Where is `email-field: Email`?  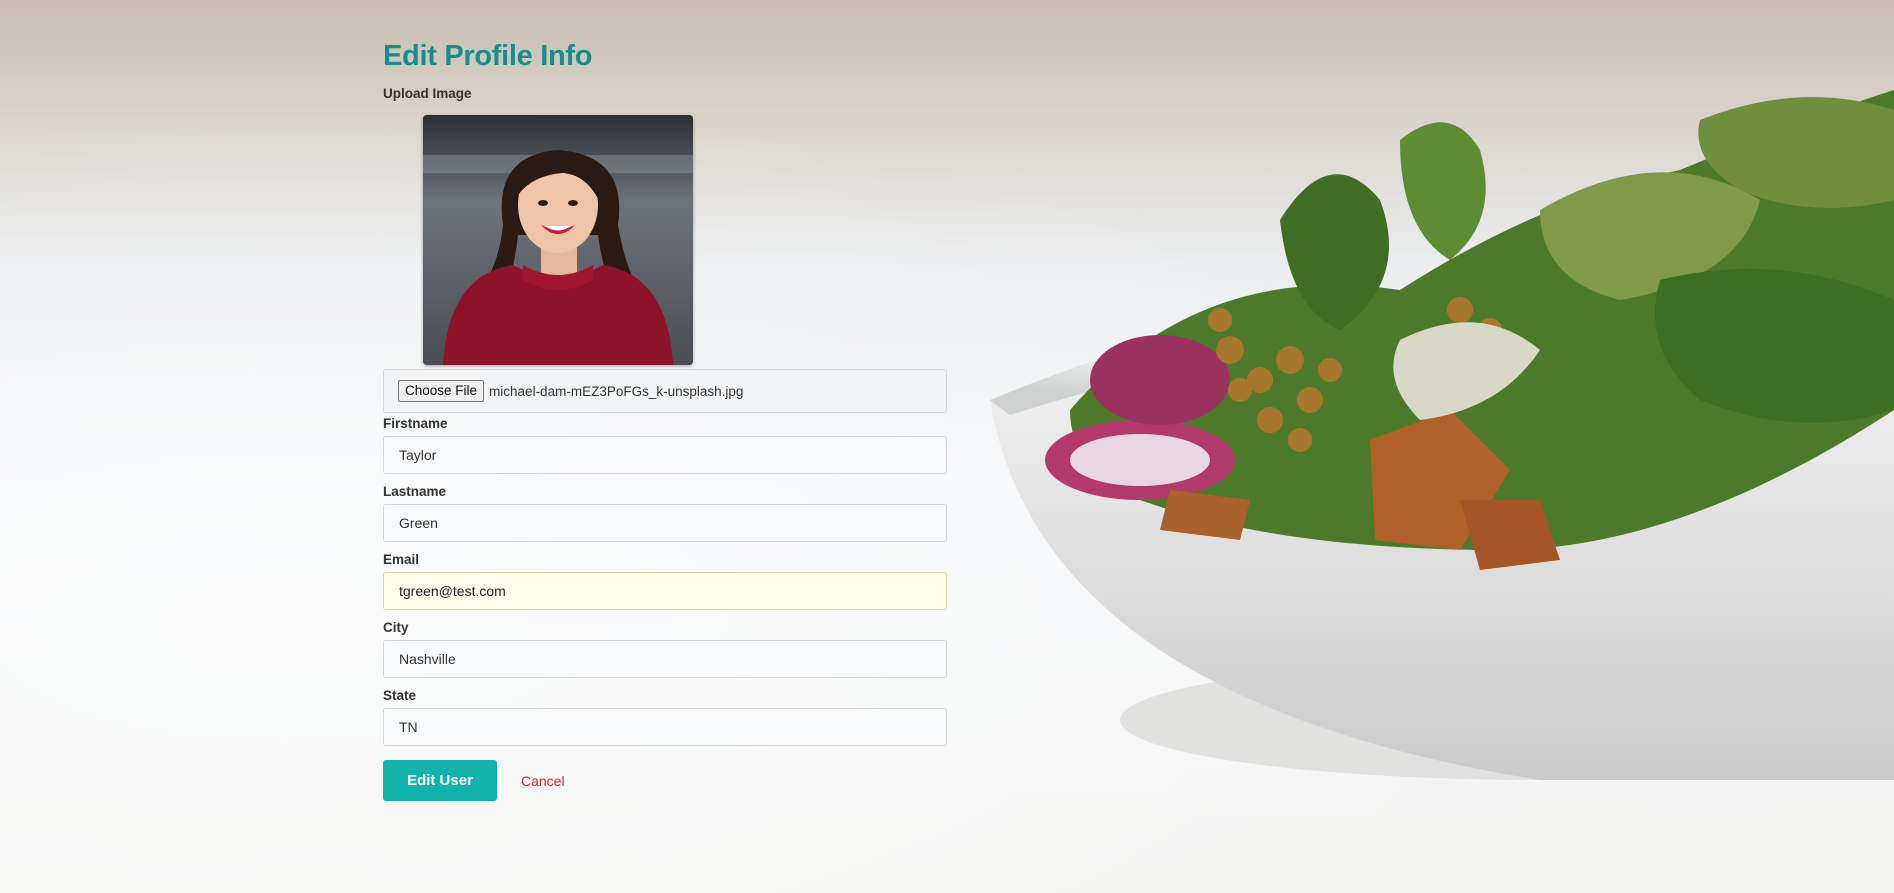 email-field: Email is located at coordinates (665, 580).